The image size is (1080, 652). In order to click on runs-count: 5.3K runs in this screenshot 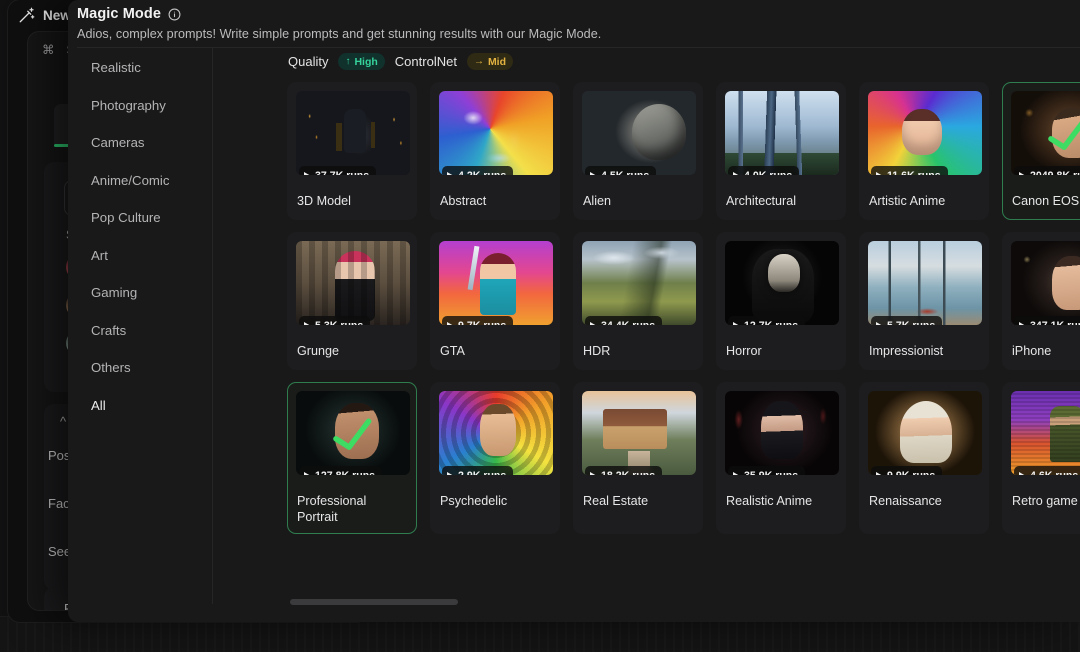, I will do `click(339, 323)`.